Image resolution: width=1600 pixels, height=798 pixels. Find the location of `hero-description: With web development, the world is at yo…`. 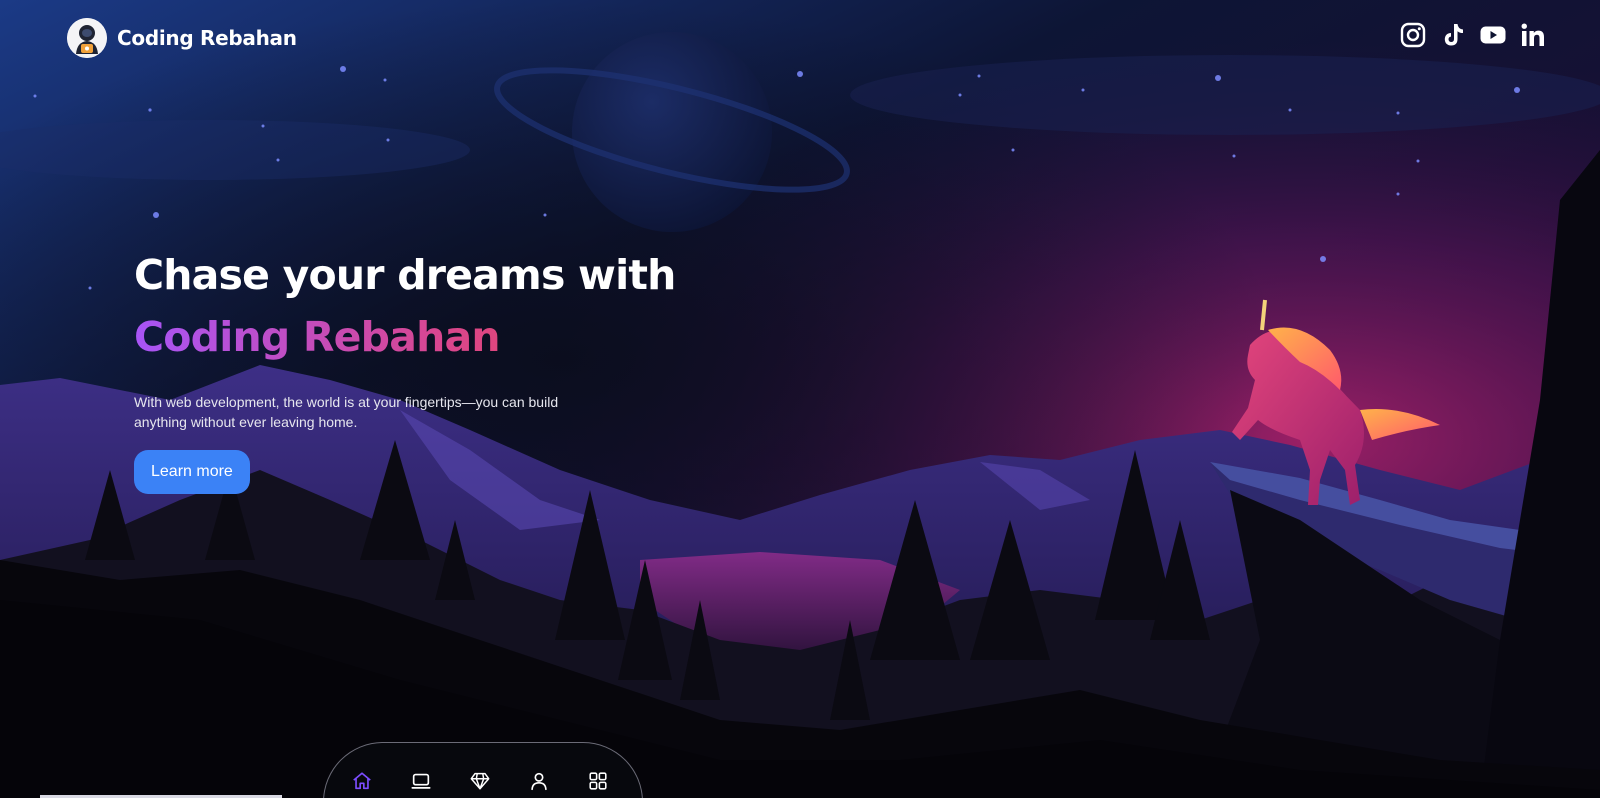

hero-description: With web development, the world is at yo… is located at coordinates (346, 412).